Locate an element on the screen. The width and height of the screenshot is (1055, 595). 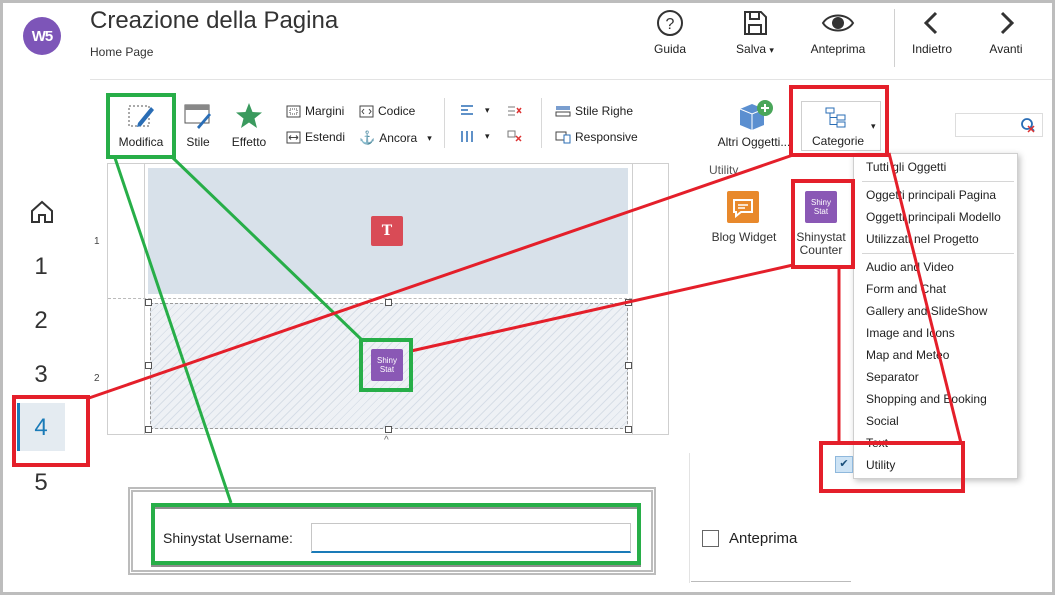
highlight-edit-button is located at coordinates (141, 126).